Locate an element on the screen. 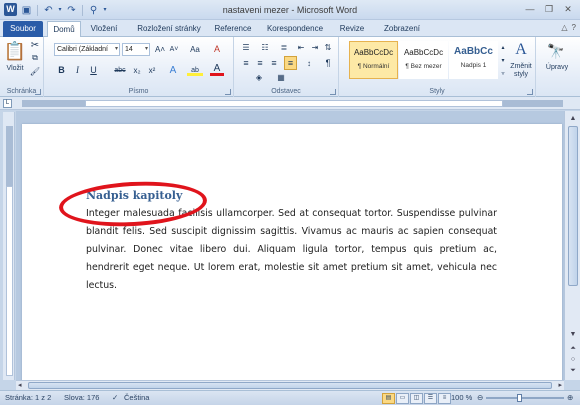 The height and width of the screenshot is (405, 580). draft-icon: ≡ is located at coordinates (444, 398).